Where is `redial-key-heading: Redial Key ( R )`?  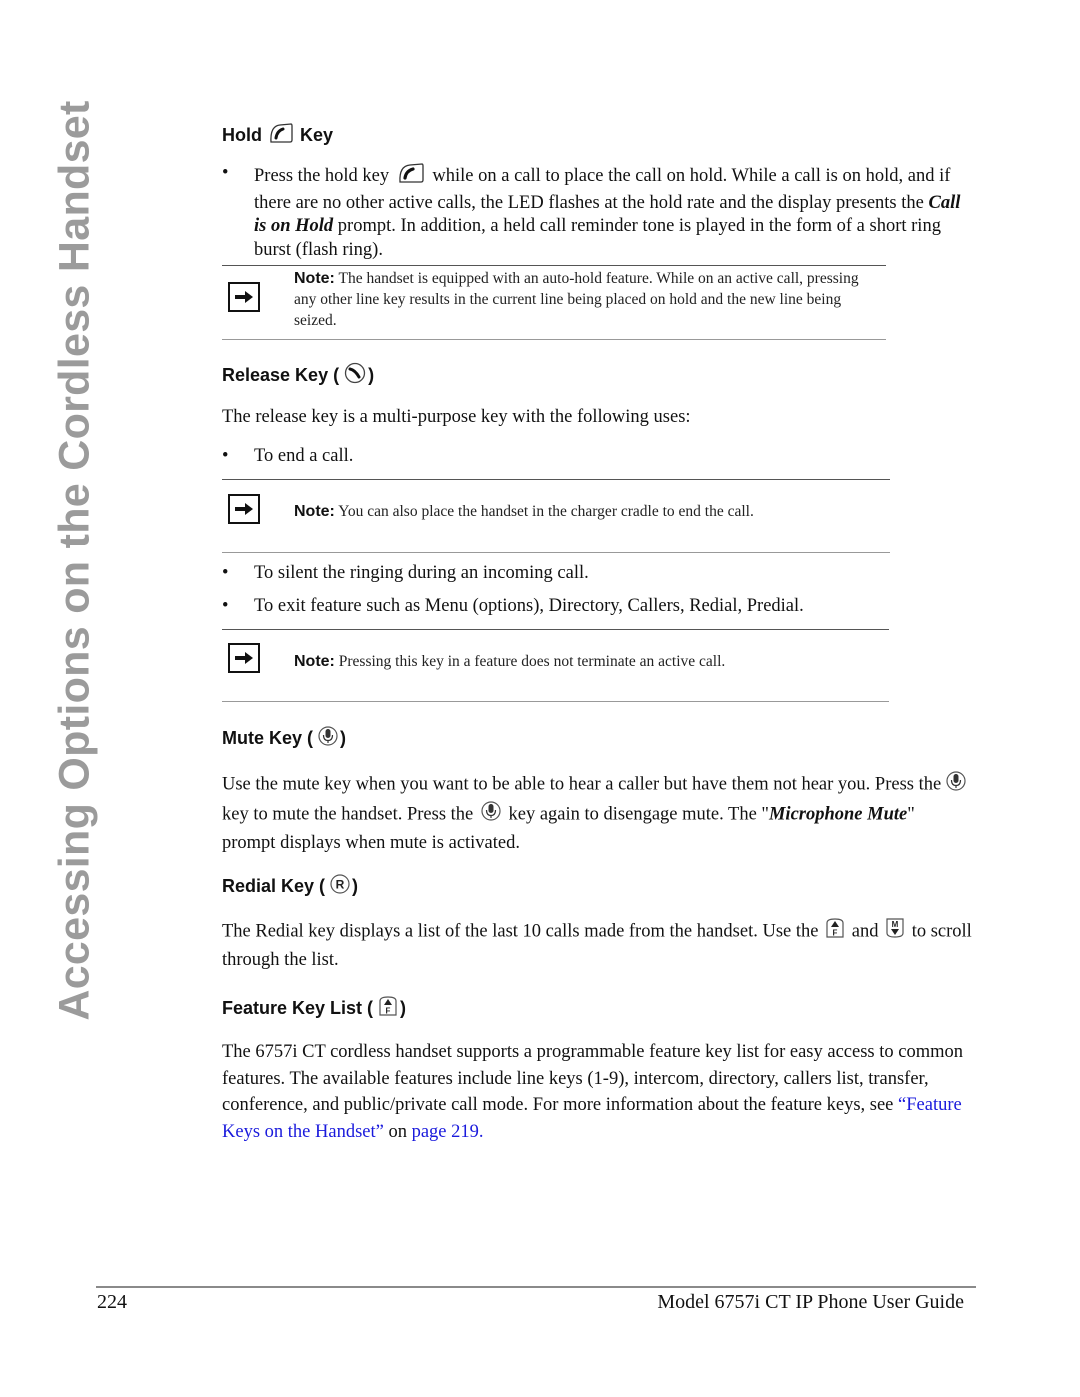
redial-key-heading: Redial Key ( R ) is located at coordinates (290, 886).